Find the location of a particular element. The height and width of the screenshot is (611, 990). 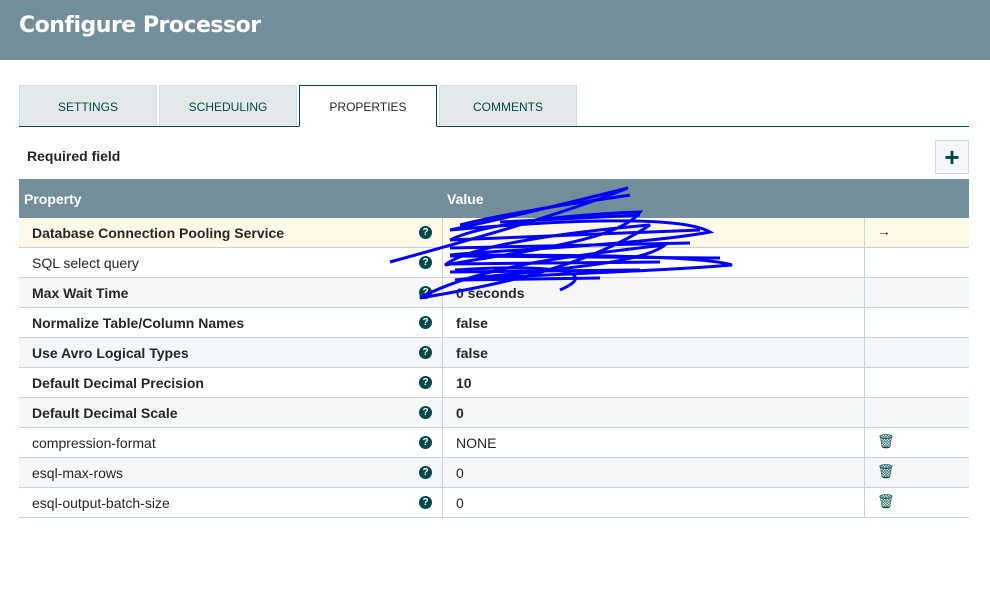

go-to-service-icon: → is located at coordinates (884, 231).